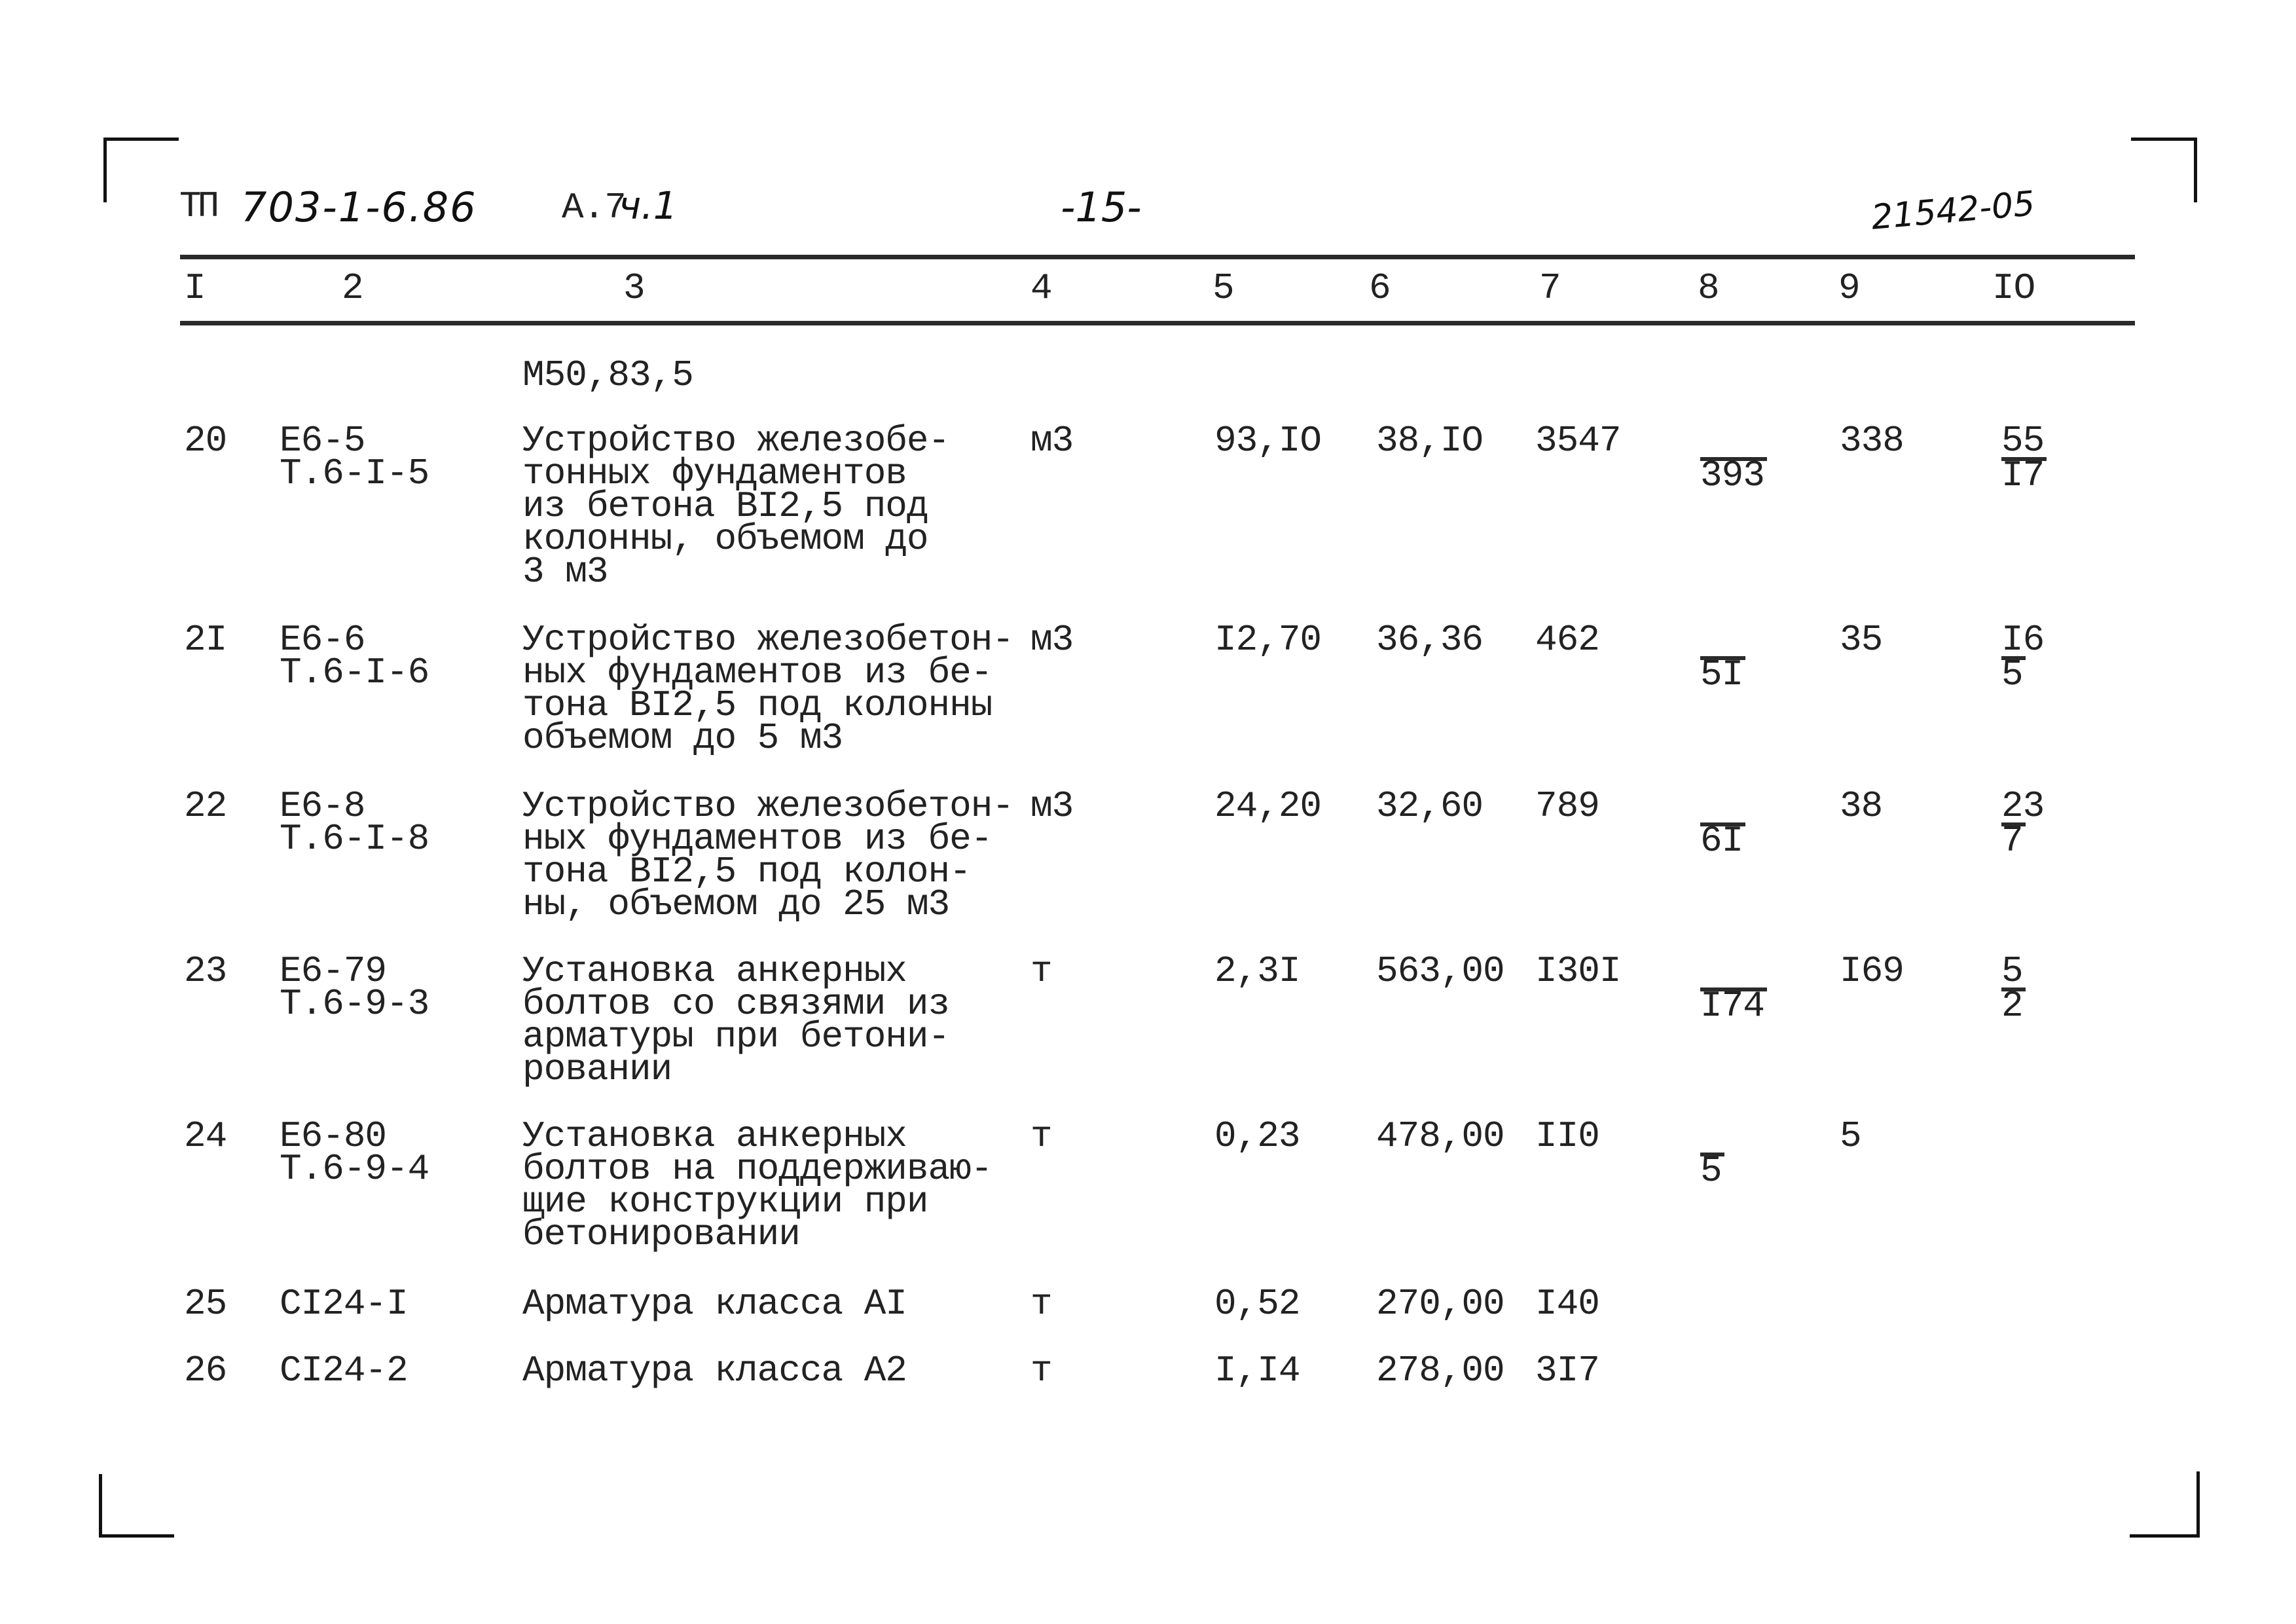 The height and width of the screenshot is (1624, 2296). What do you see at coordinates (1872, 441) in the screenshot?
I see `column-9-value: 338` at bounding box center [1872, 441].